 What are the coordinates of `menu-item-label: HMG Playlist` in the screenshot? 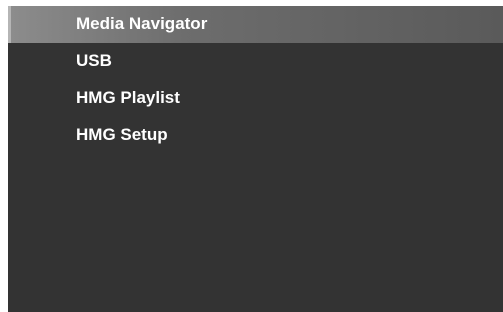 It's located at (128, 97).